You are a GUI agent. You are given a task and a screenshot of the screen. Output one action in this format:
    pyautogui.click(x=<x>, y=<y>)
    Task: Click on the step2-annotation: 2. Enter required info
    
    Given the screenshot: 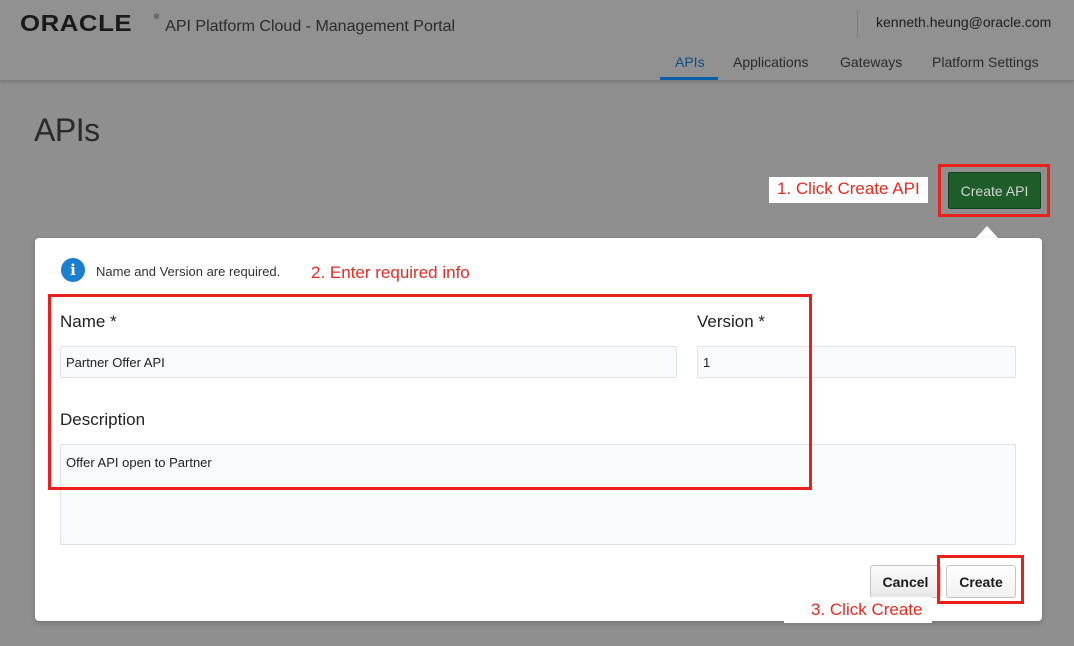 What is the action you would take?
    pyautogui.click(x=390, y=272)
    